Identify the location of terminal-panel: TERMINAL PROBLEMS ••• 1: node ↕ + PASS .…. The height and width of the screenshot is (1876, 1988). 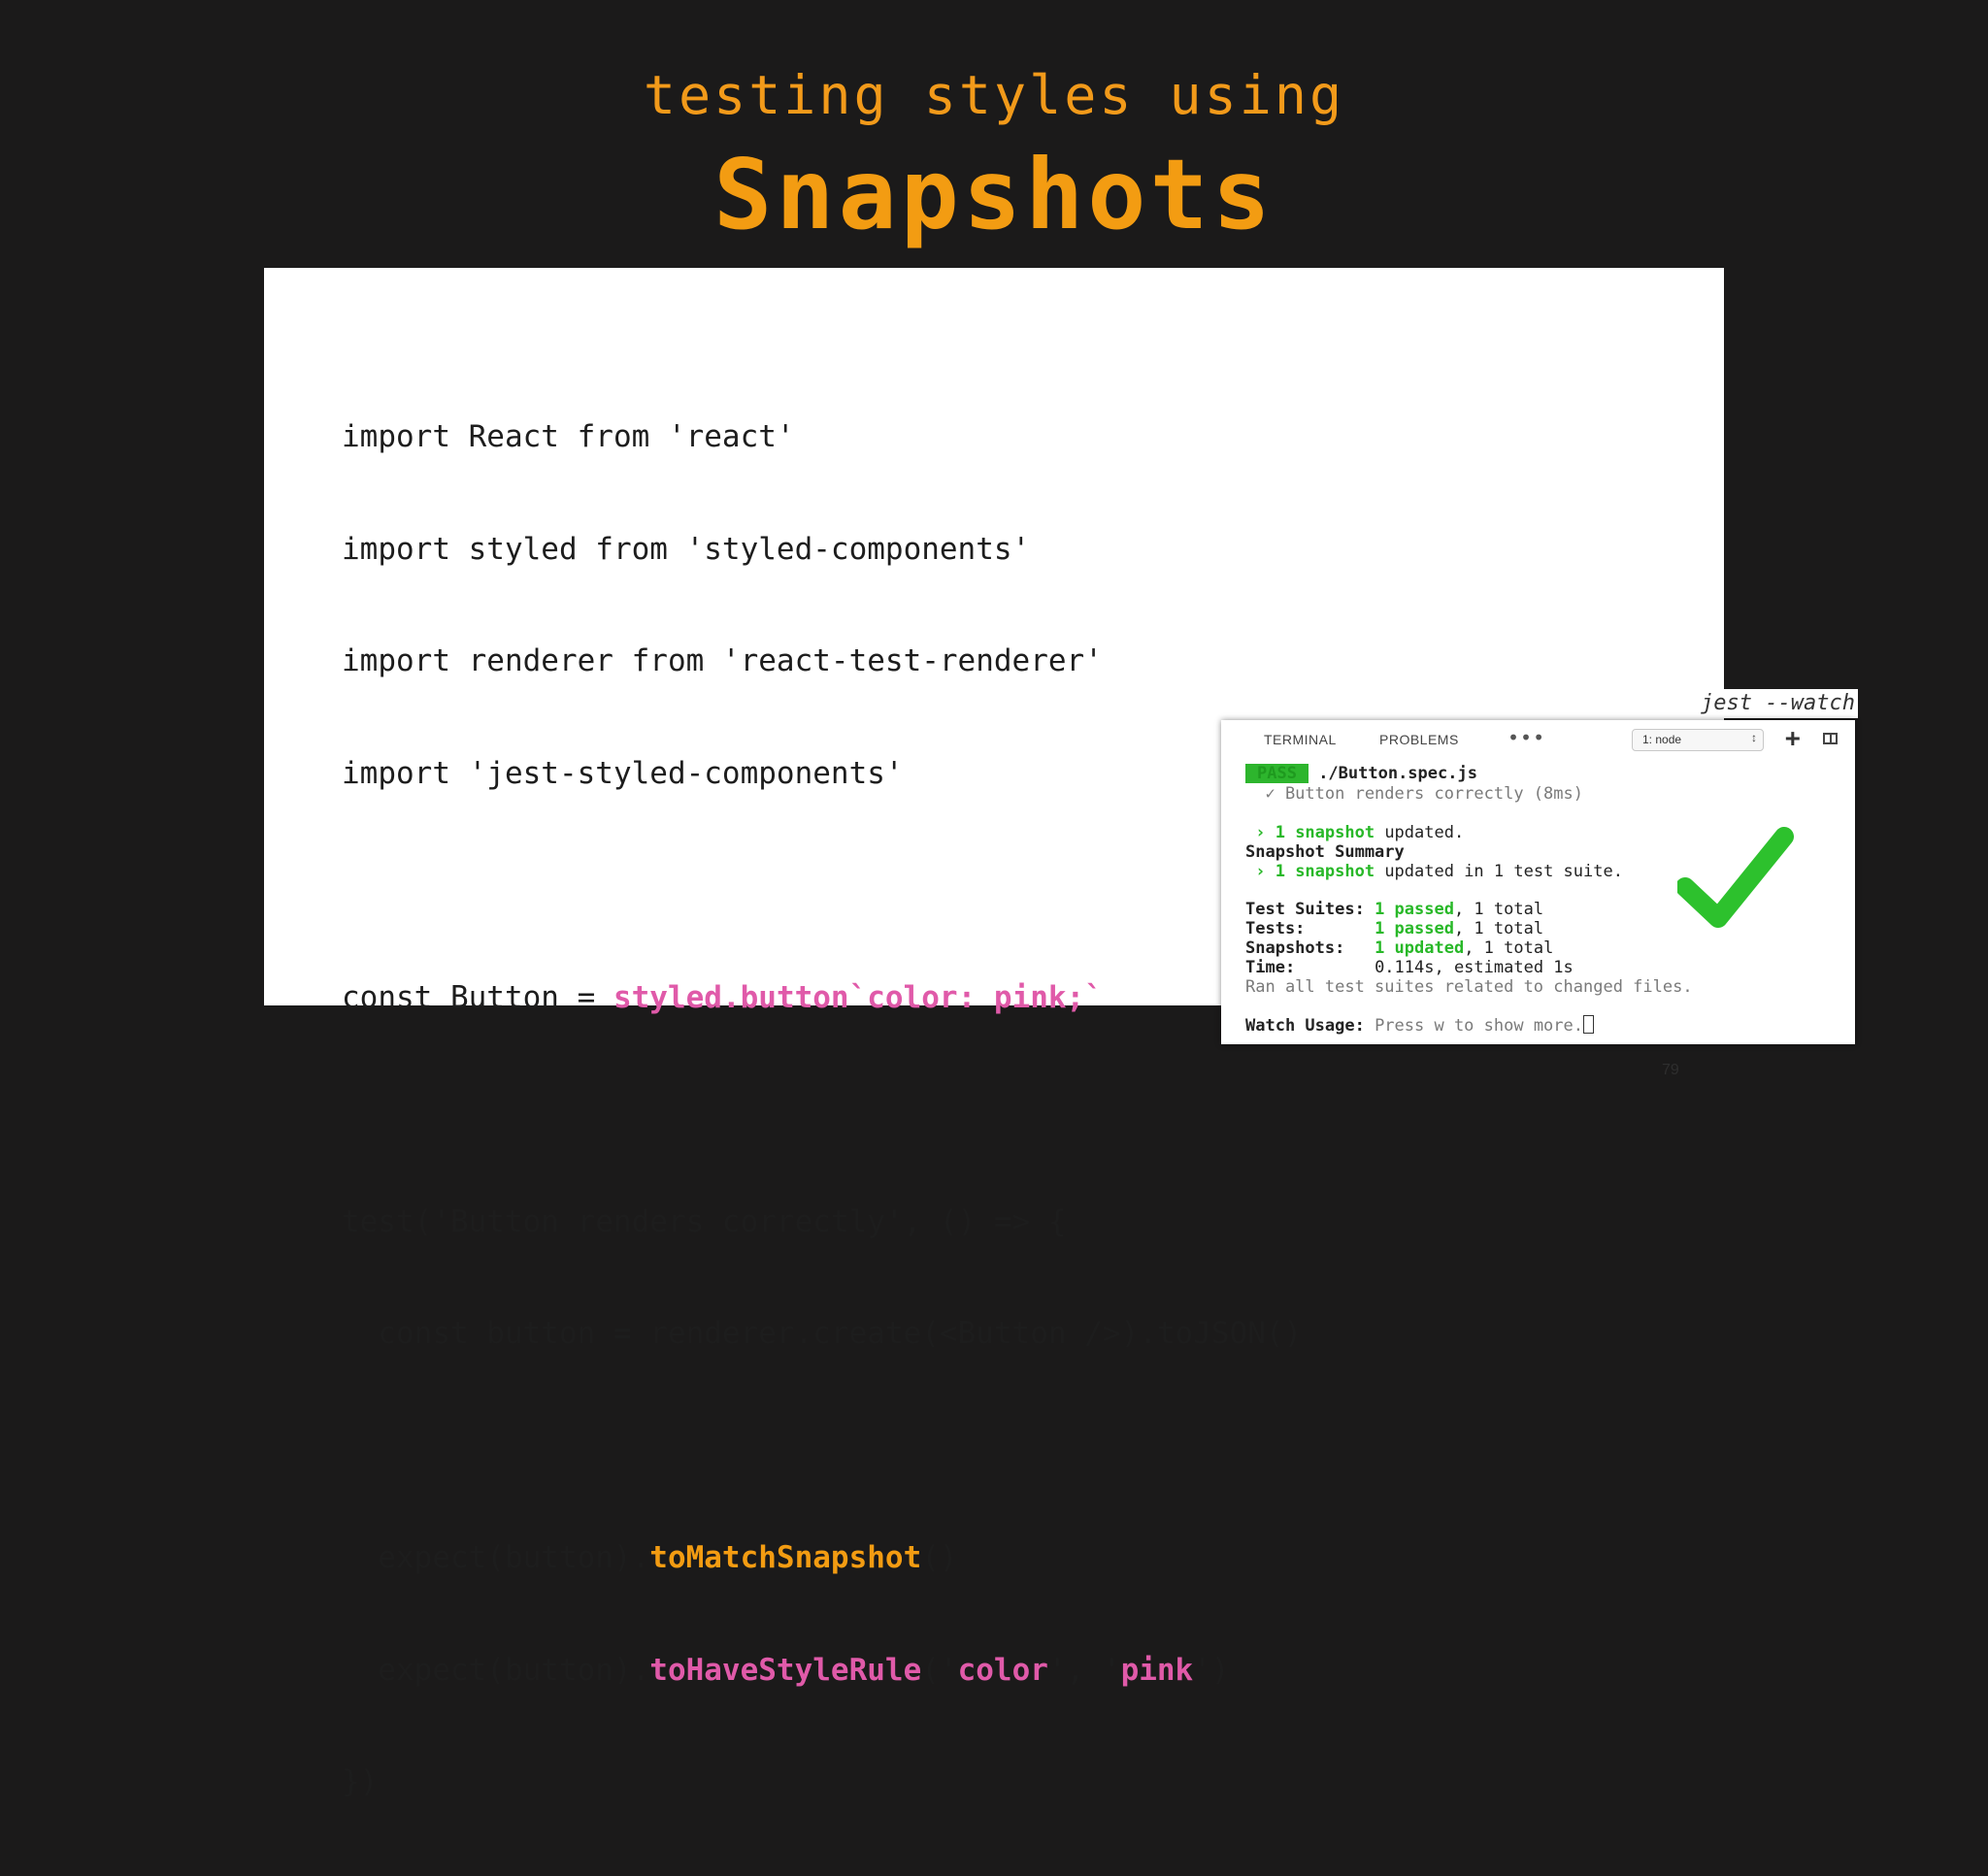
(1538, 882).